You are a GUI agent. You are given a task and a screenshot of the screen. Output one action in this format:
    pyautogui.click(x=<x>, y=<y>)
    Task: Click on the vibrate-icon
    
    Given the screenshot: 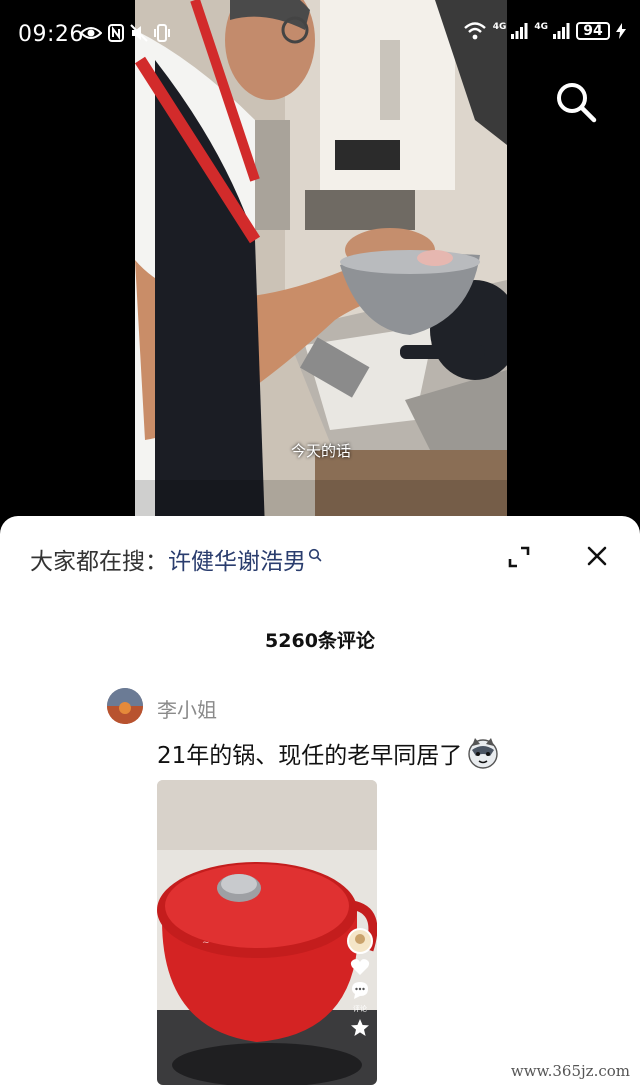 What is the action you would take?
    pyautogui.click(x=162, y=33)
    